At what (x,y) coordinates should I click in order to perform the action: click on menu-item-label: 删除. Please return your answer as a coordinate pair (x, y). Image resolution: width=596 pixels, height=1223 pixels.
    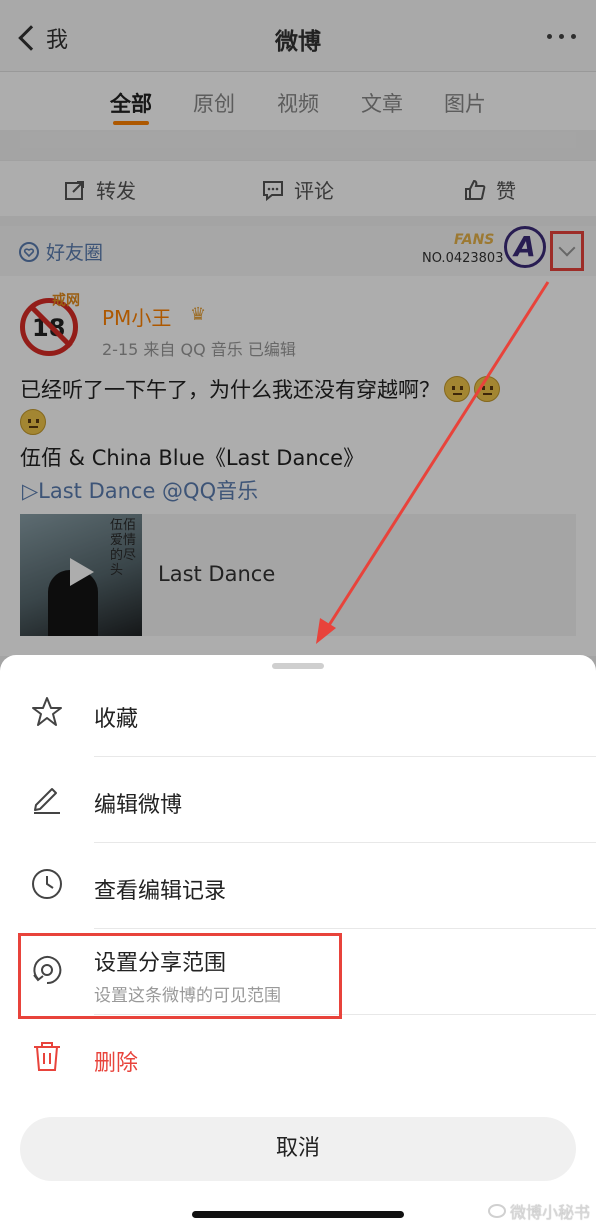
    Looking at the image, I should click on (116, 1063).